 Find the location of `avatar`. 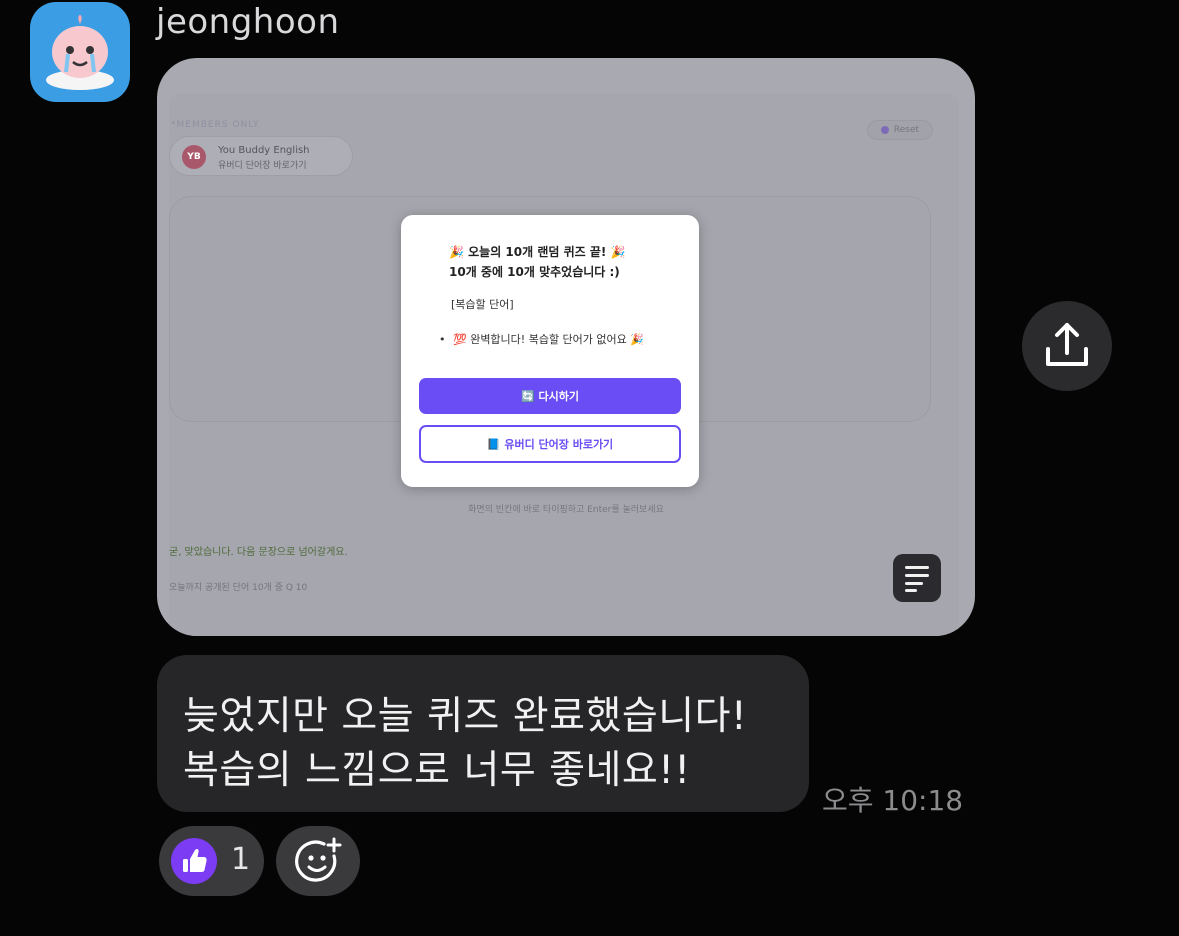

avatar is located at coordinates (80, 52).